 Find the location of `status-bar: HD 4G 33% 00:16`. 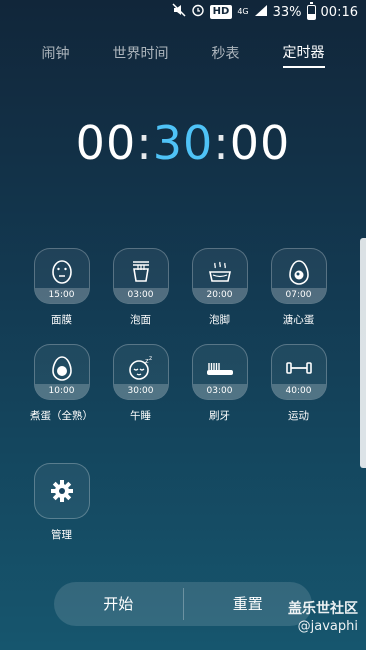

status-bar: HD 4G 33% 00:16 is located at coordinates (183, 12).